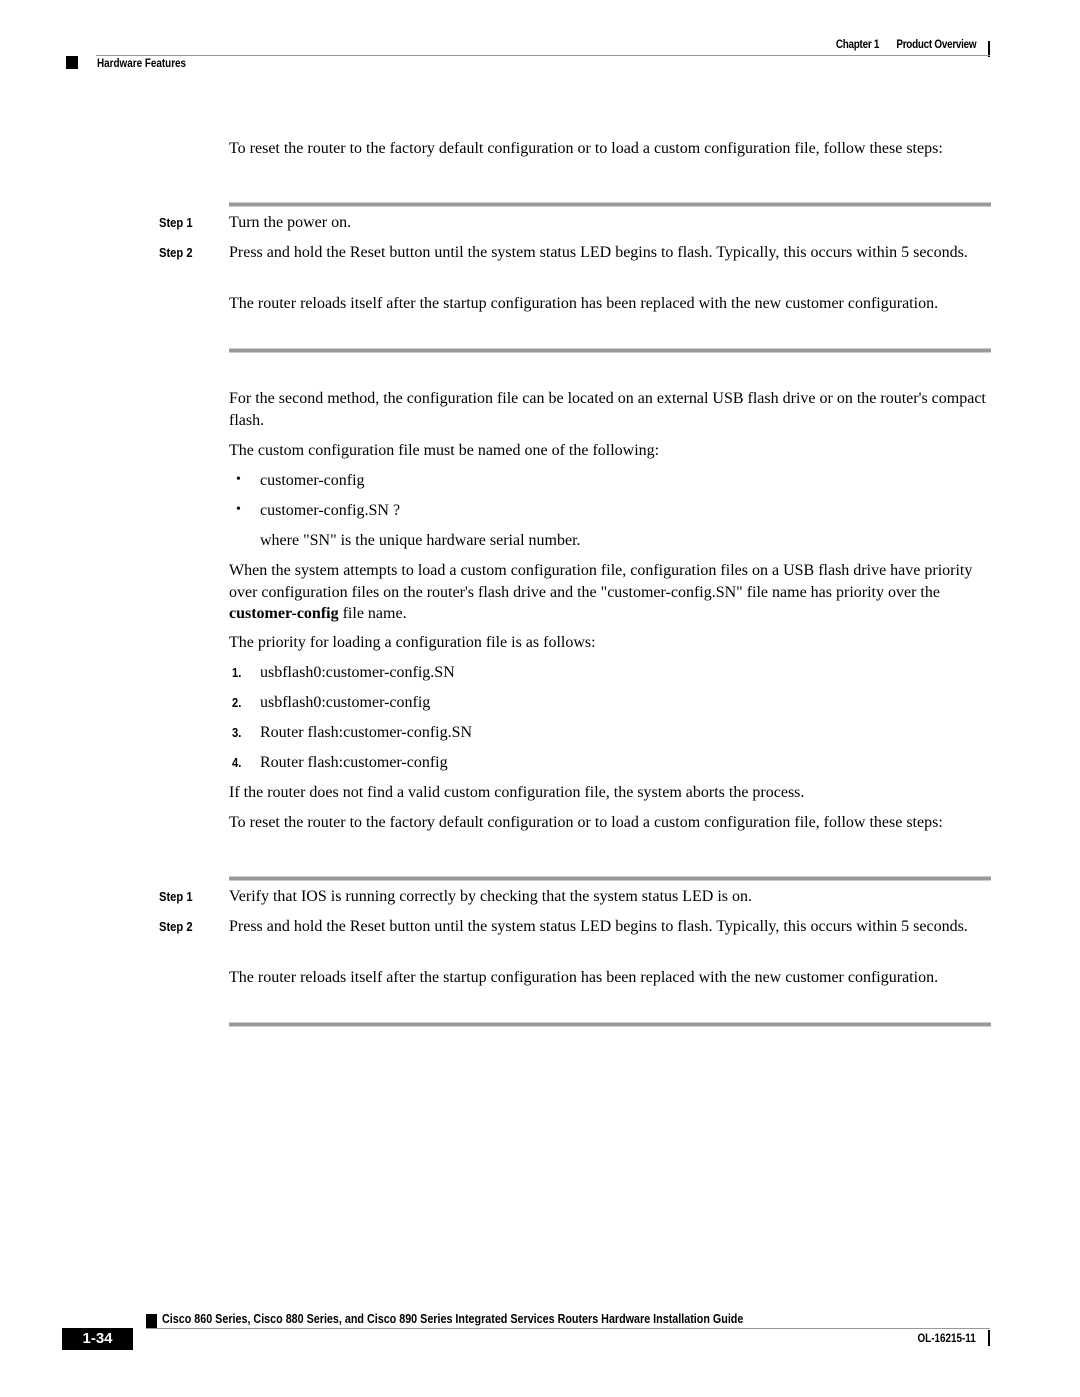 Image resolution: width=1080 pixels, height=1397 pixels. I want to click on list-number: 3., so click(237, 732).